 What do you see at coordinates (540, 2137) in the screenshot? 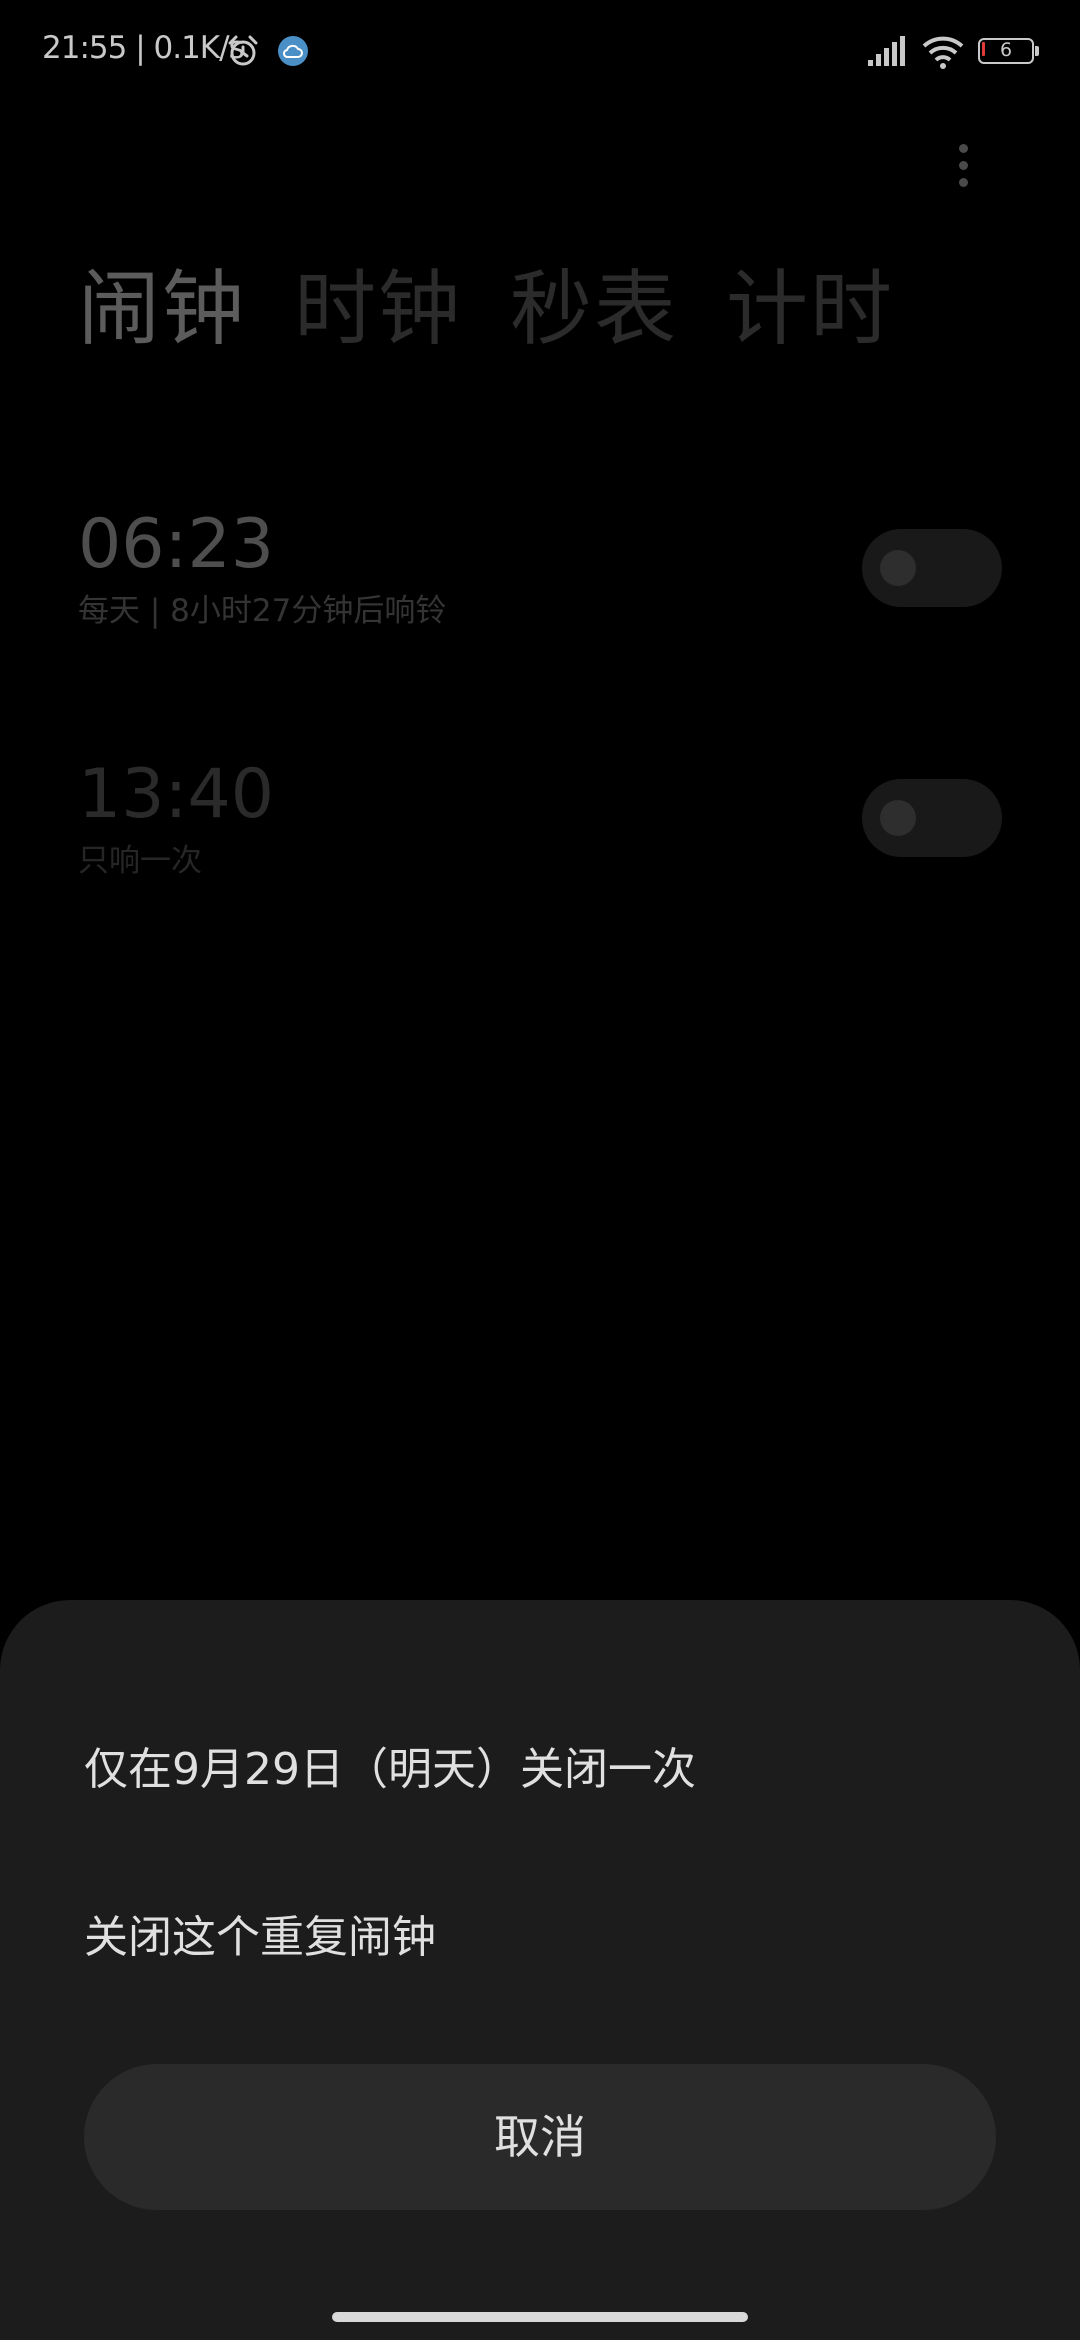
I see `cancel-button: 取消` at bounding box center [540, 2137].